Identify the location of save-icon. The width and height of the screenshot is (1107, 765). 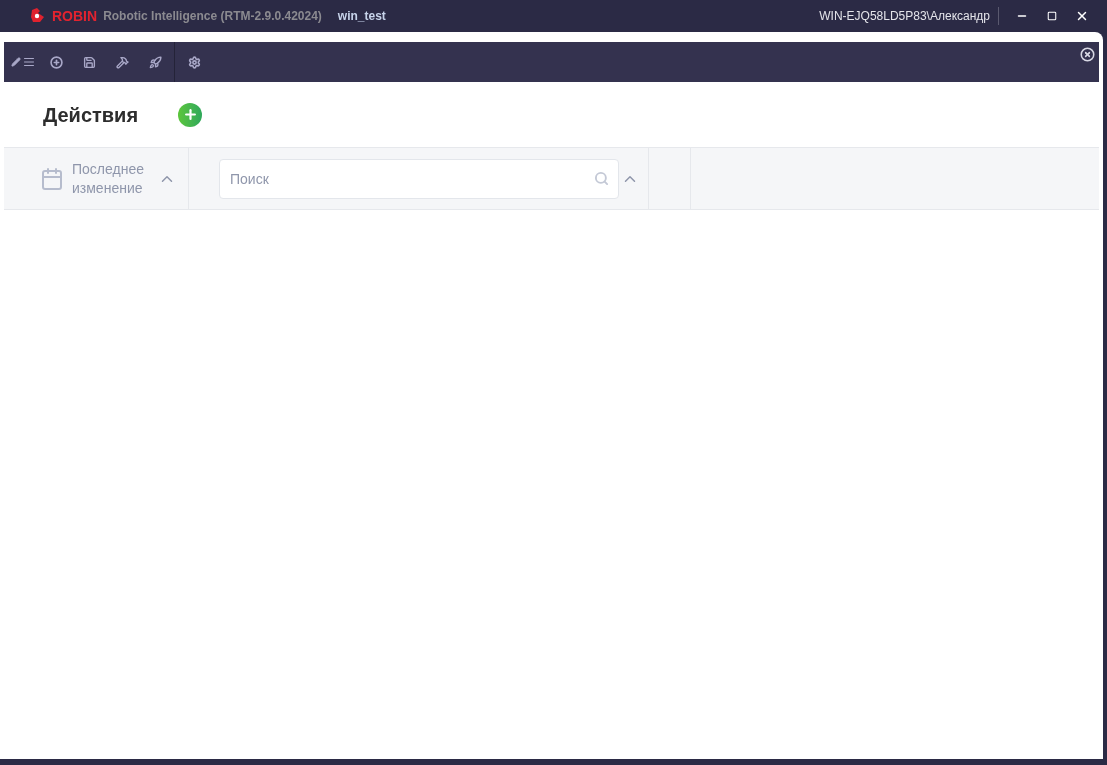
(89, 62).